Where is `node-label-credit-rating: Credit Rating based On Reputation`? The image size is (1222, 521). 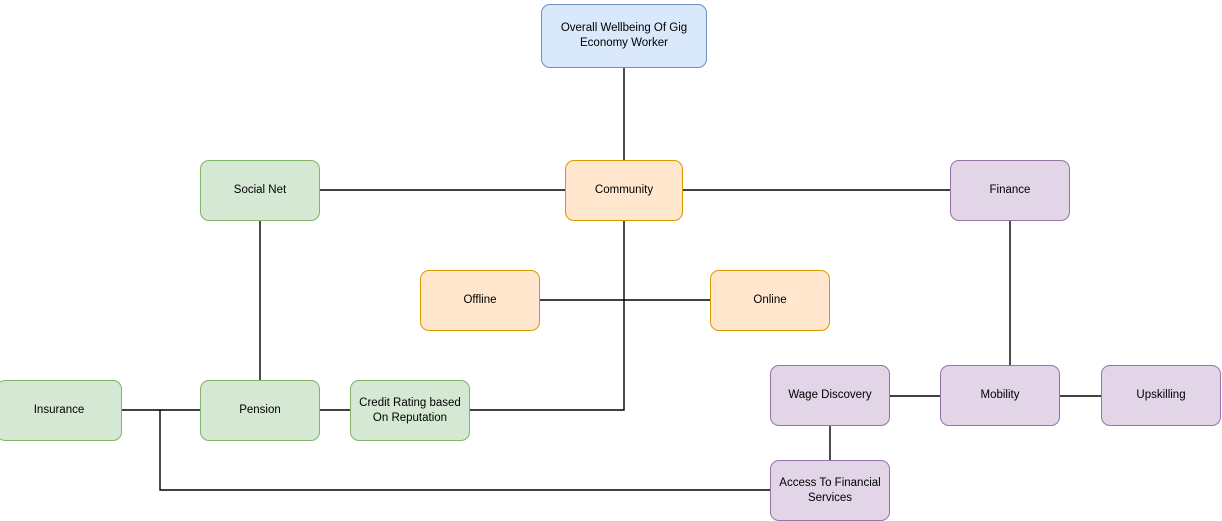
node-label-credit-rating: Credit Rating based On Reputation is located at coordinates (410, 410).